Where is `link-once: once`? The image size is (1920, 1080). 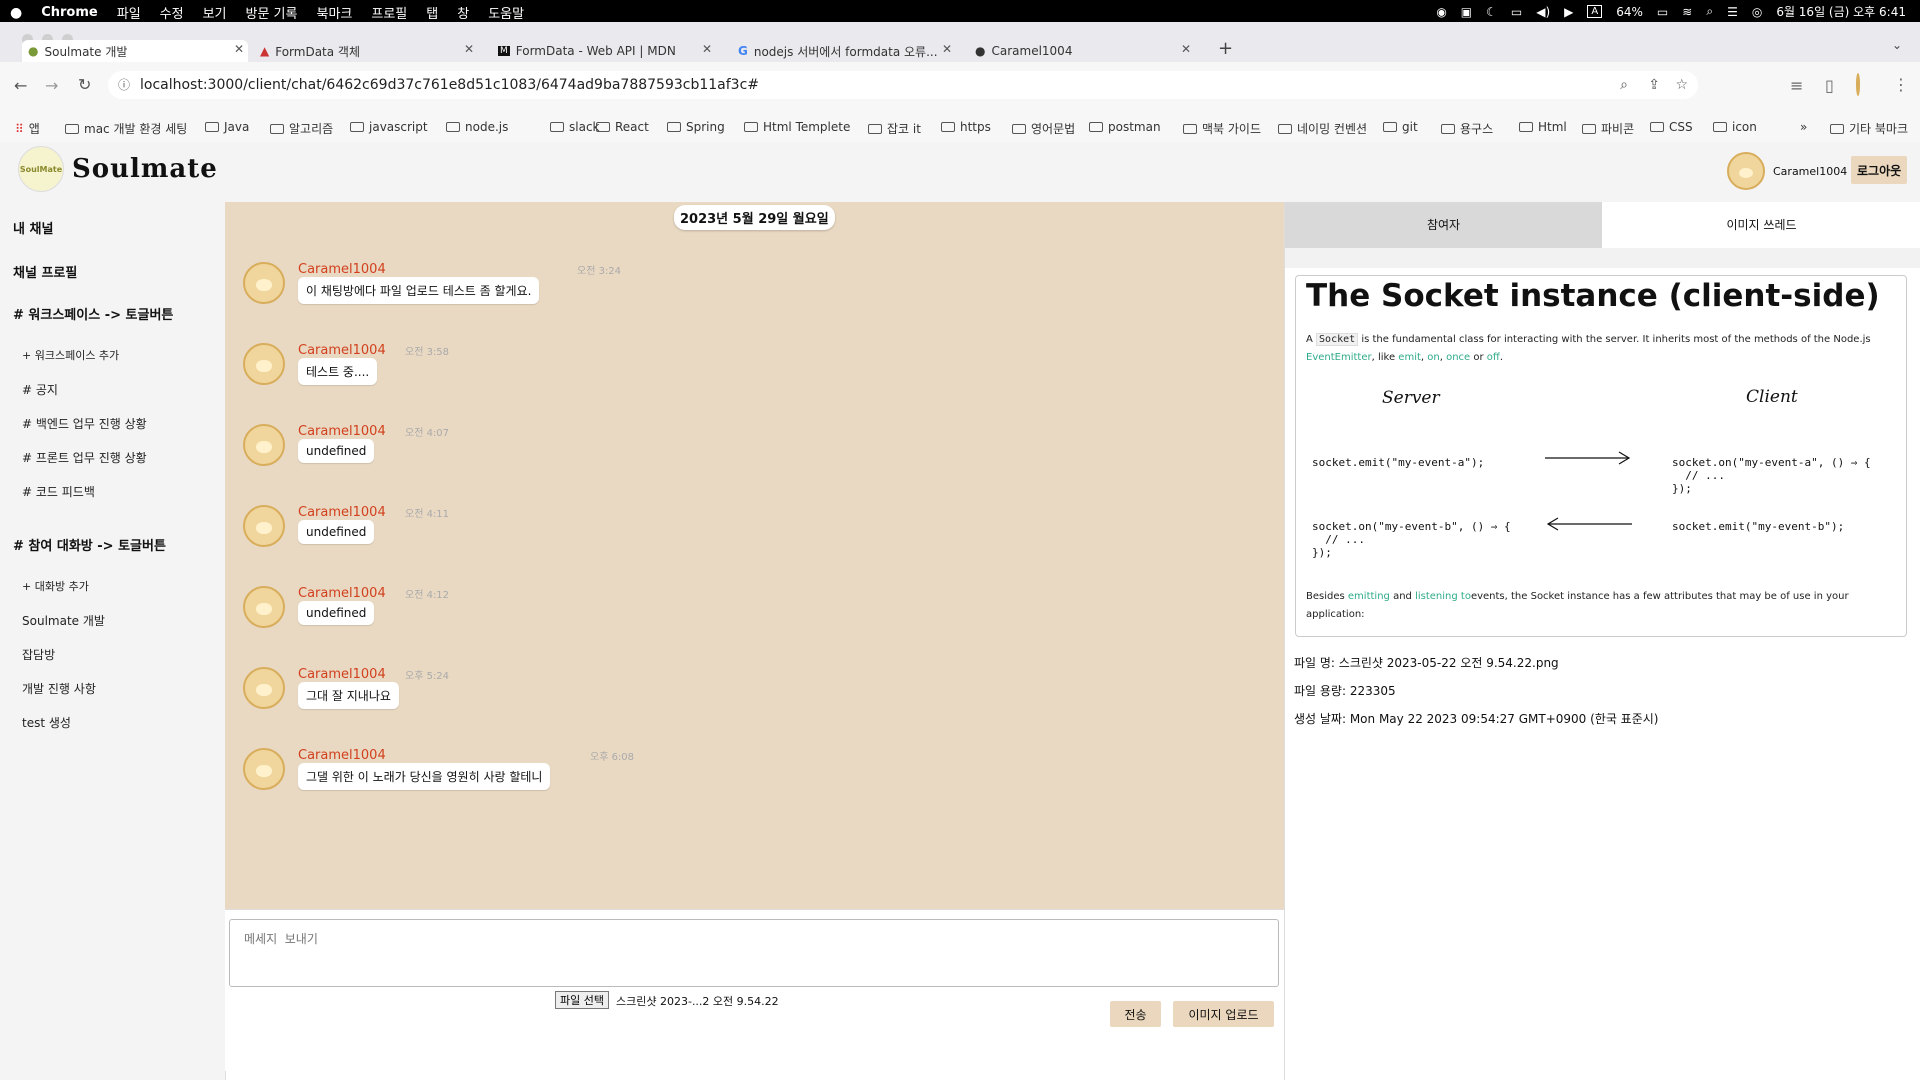 link-once: once is located at coordinates (1458, 357).